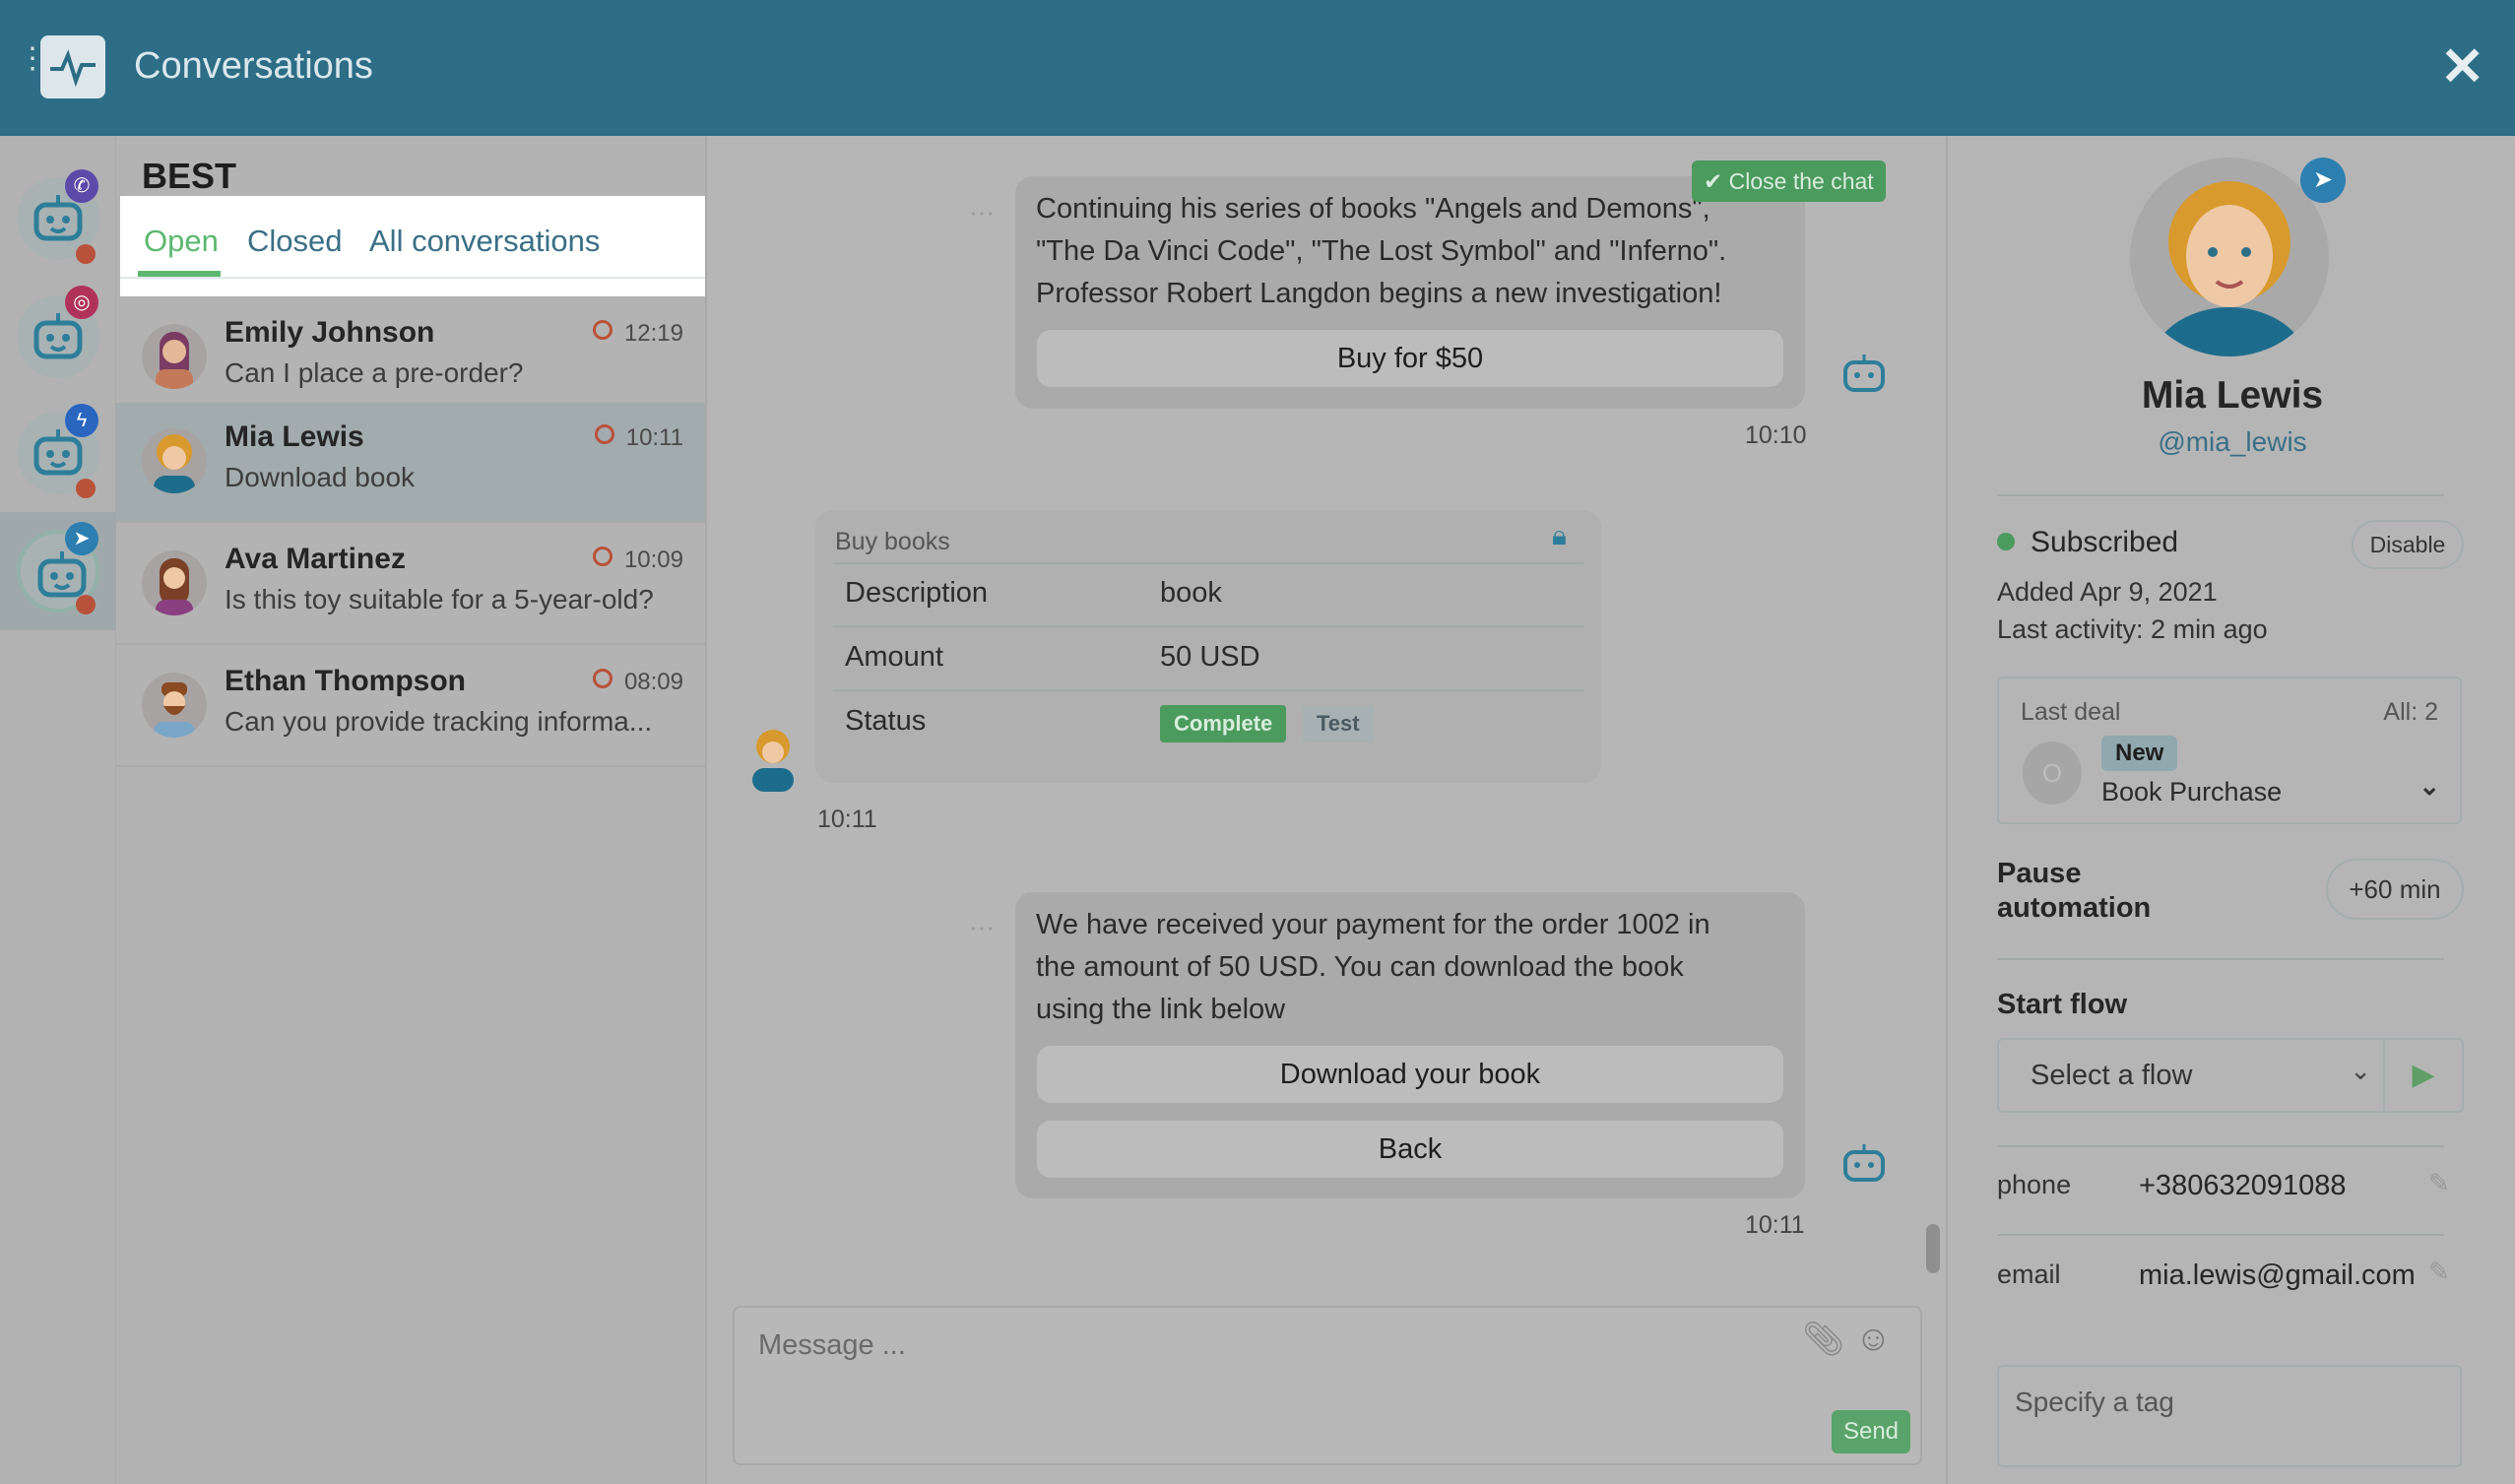 This screenshot has height=1484, width=2515. Describe the element at coordinates (315, 559) in the screenshot. I see `contact-name: Ava Martinez` at that location.